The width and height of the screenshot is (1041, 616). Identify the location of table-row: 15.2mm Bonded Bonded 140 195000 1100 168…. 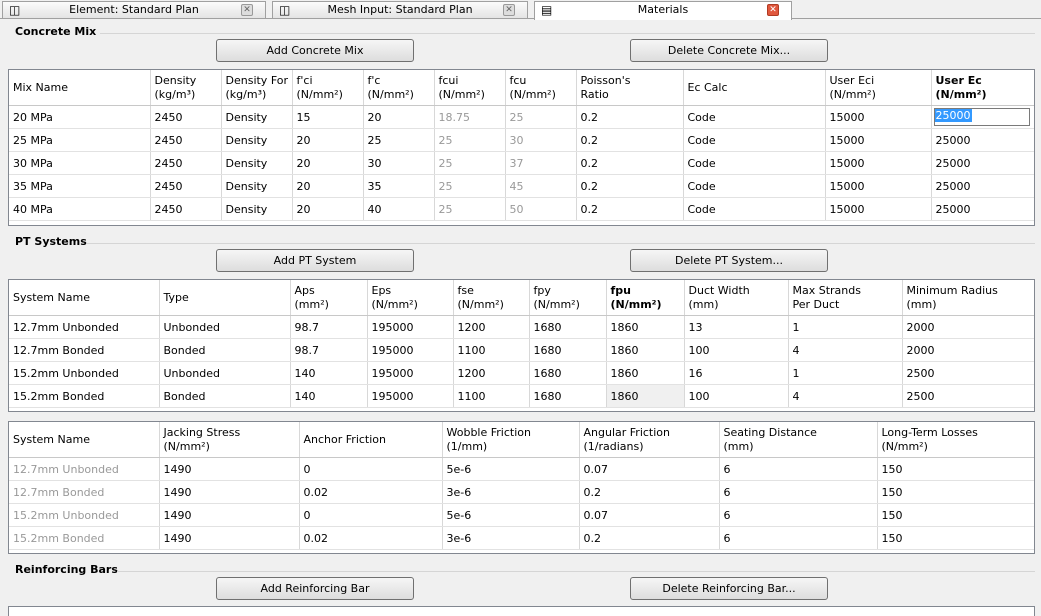
(521, 396).